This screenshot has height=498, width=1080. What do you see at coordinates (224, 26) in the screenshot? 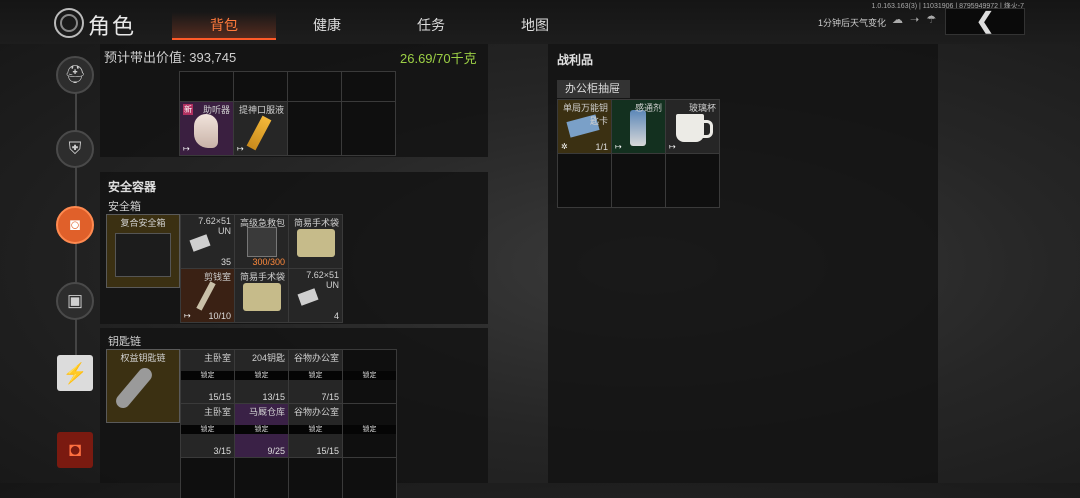
I see `tab-backpack: 背包` at bounding box center [224, 26].